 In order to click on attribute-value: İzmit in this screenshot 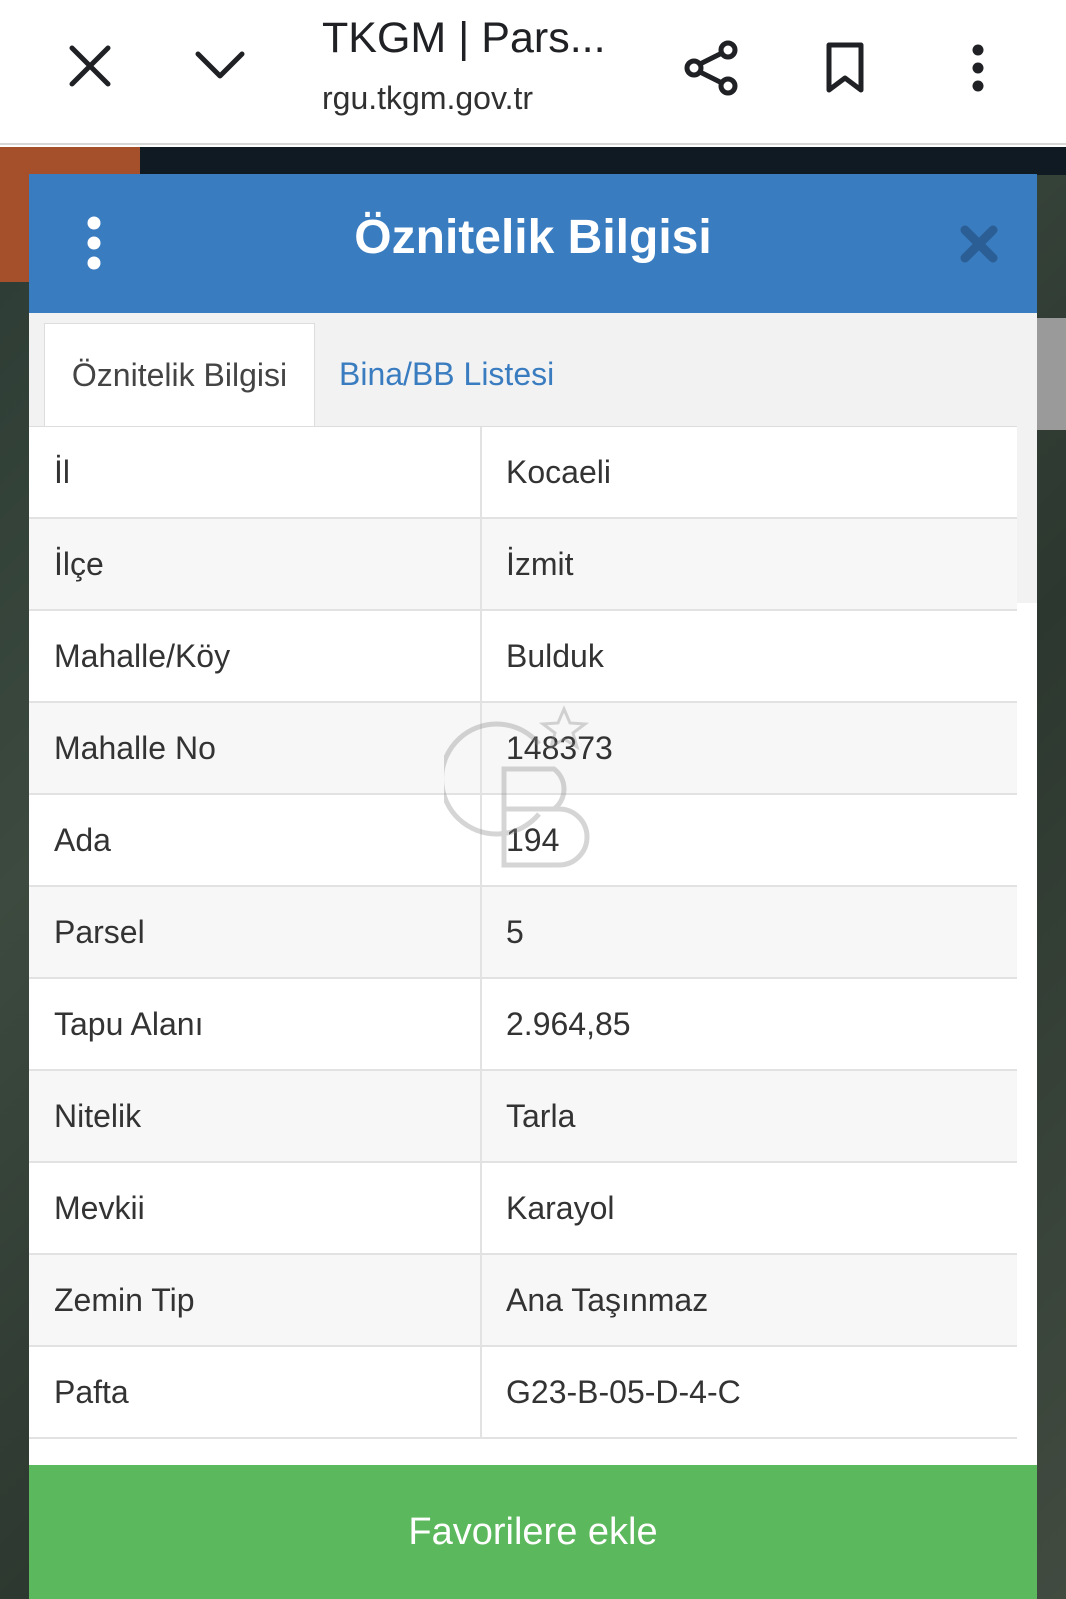, I will do `click(540, 563)`.